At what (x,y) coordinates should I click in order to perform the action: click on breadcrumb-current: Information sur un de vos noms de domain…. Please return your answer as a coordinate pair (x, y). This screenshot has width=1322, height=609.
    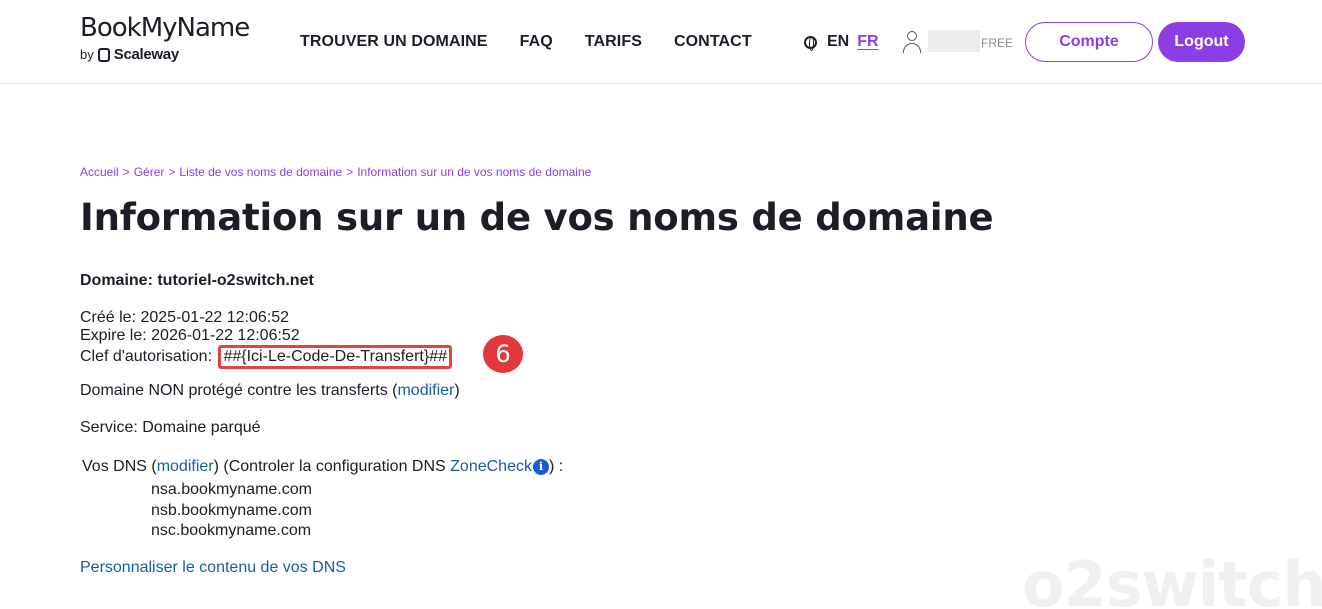
    Looking at the image, I should click on (474, 172).